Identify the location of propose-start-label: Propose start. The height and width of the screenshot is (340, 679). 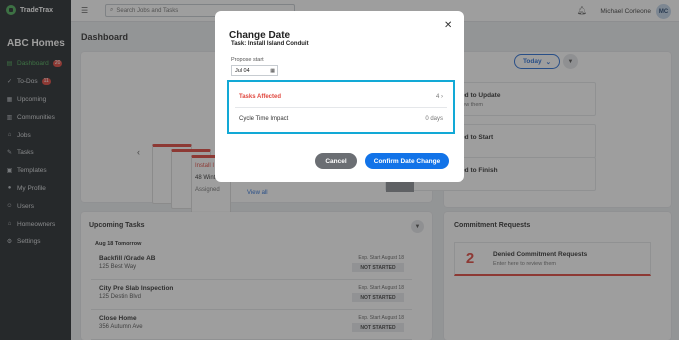
(247, 60).